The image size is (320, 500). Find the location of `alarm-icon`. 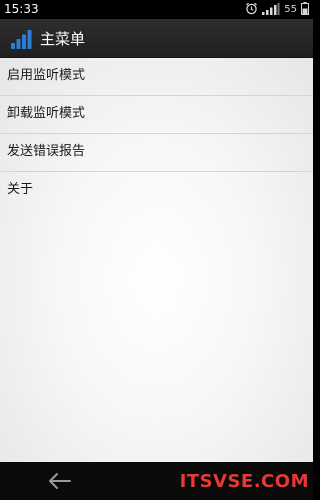

alarm-icon is located at coordinates (251, 9).